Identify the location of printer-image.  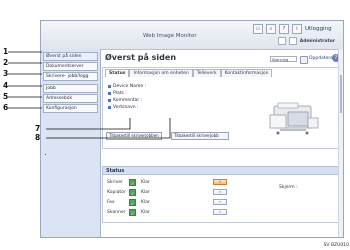
(294, 118).